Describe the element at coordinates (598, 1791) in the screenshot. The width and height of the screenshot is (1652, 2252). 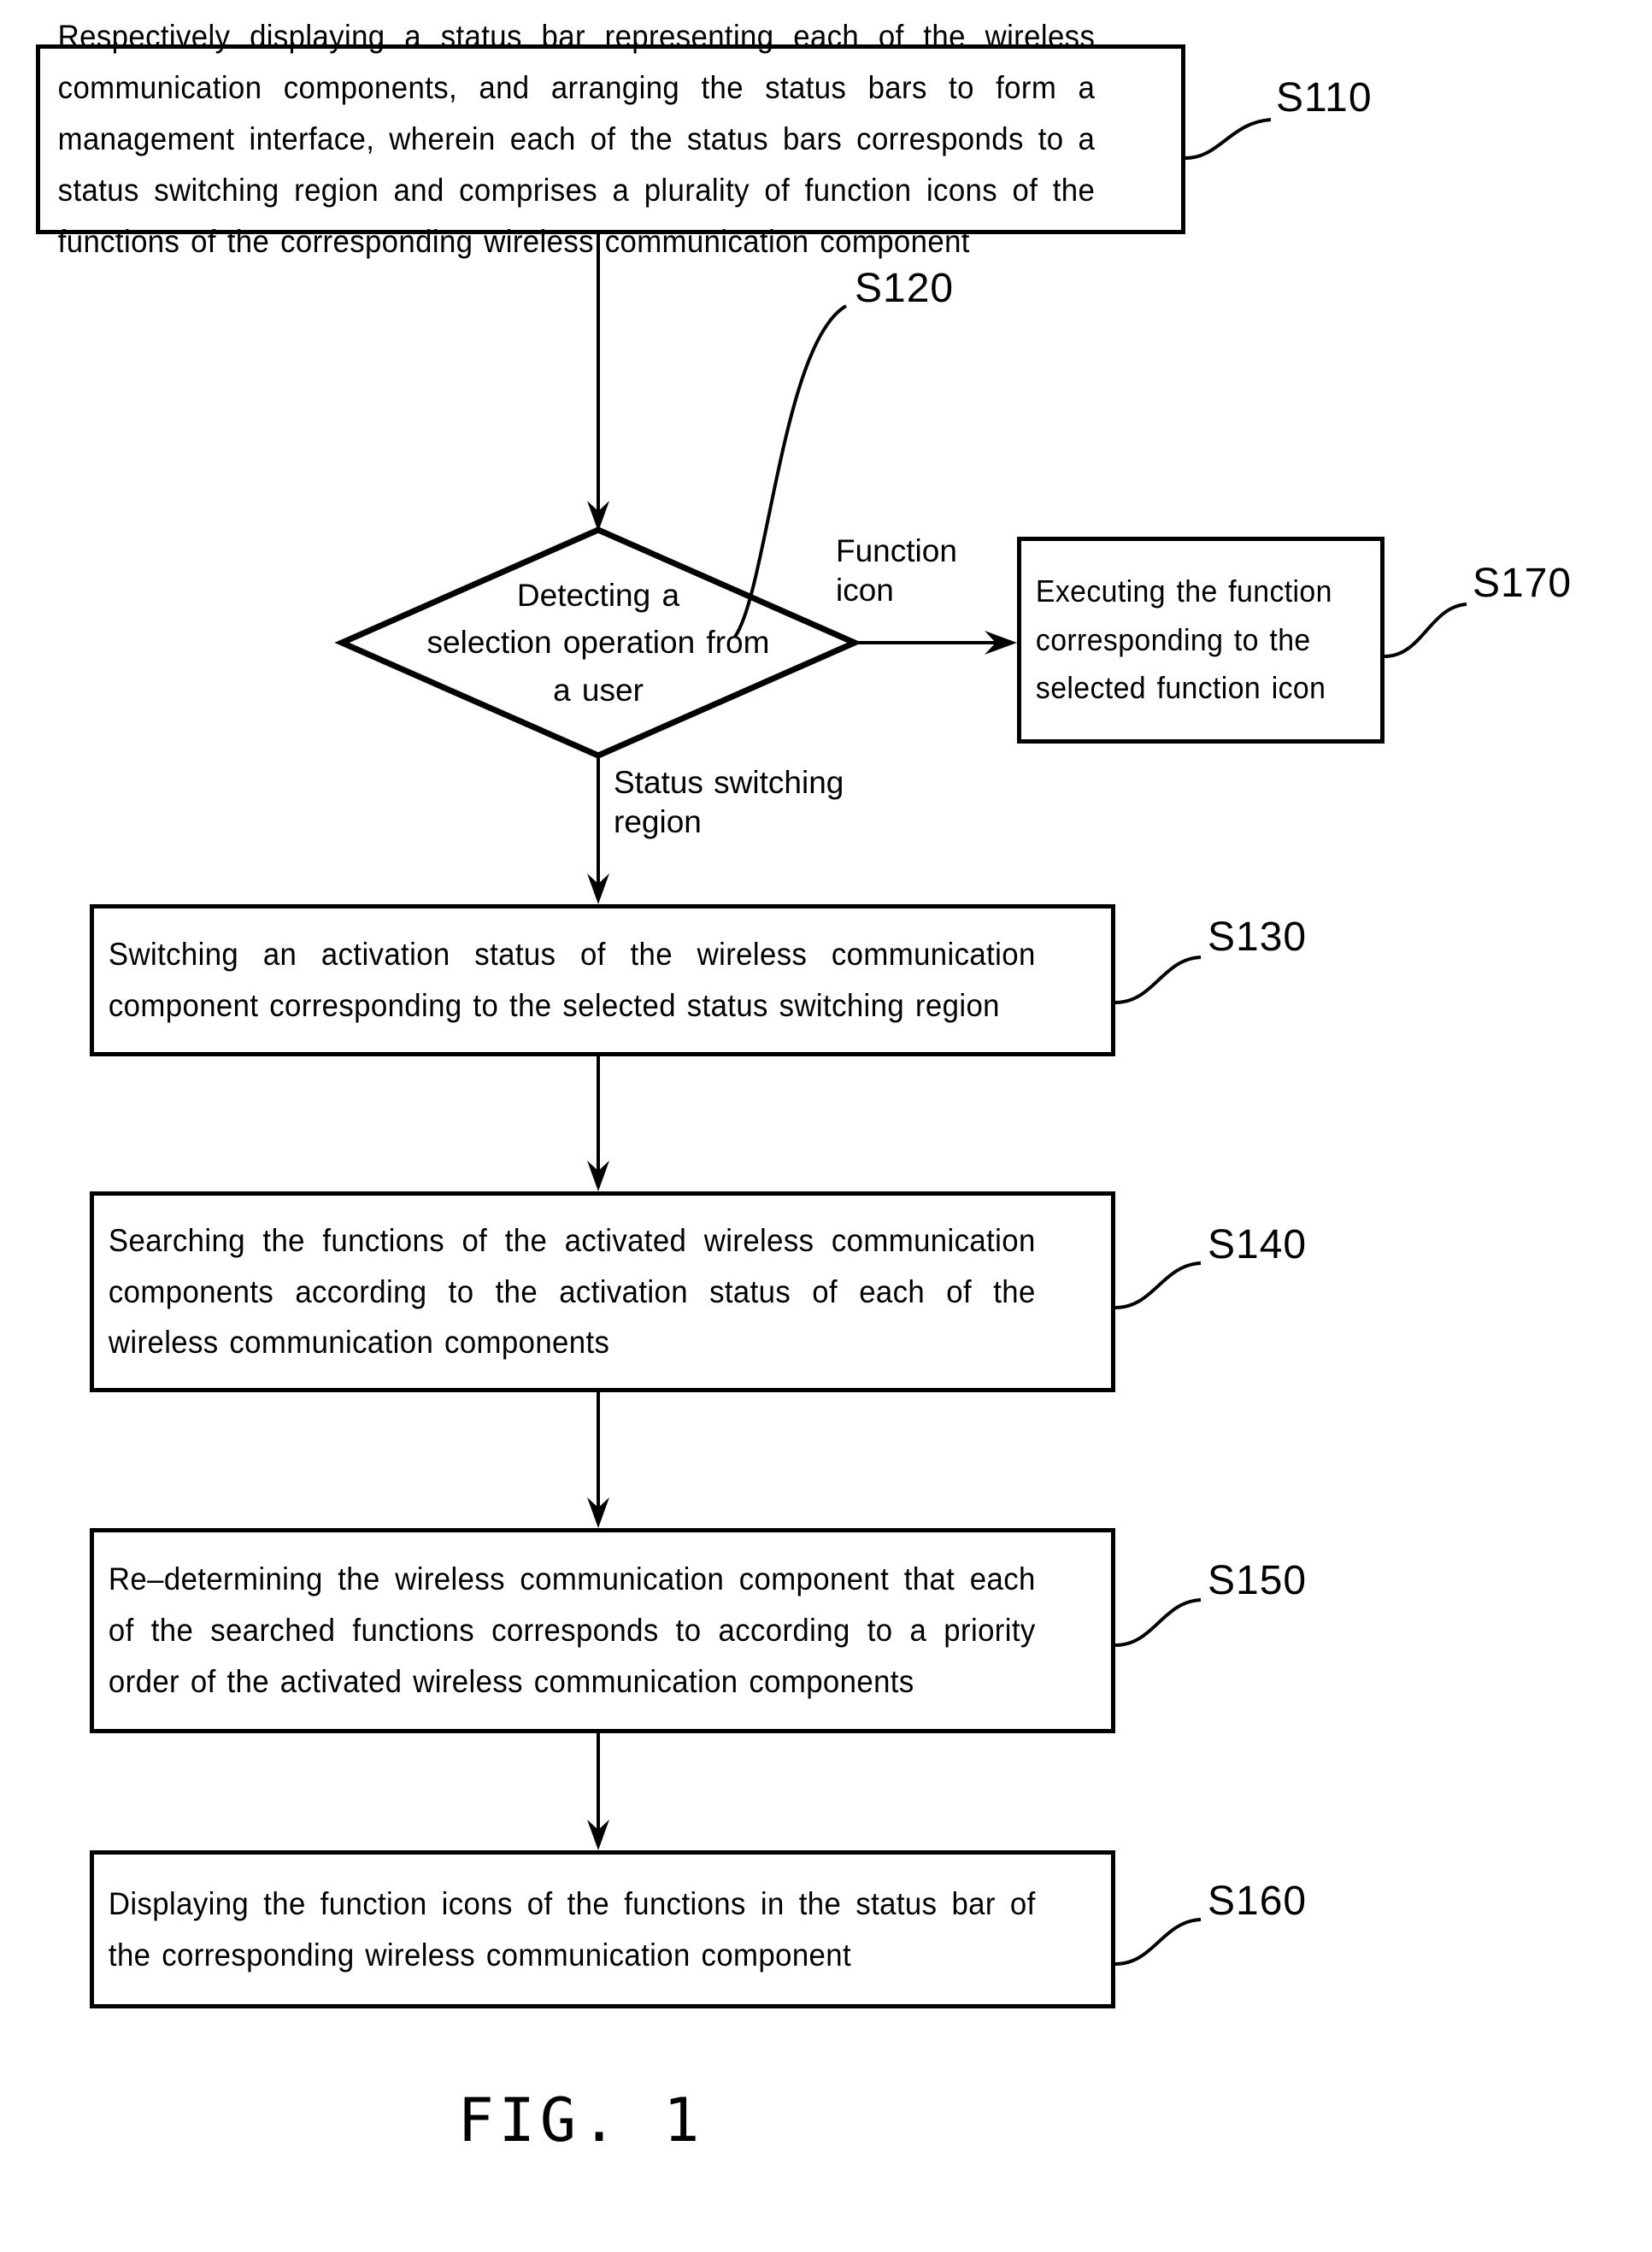
I see `connector-s150-to-s160` at that location.